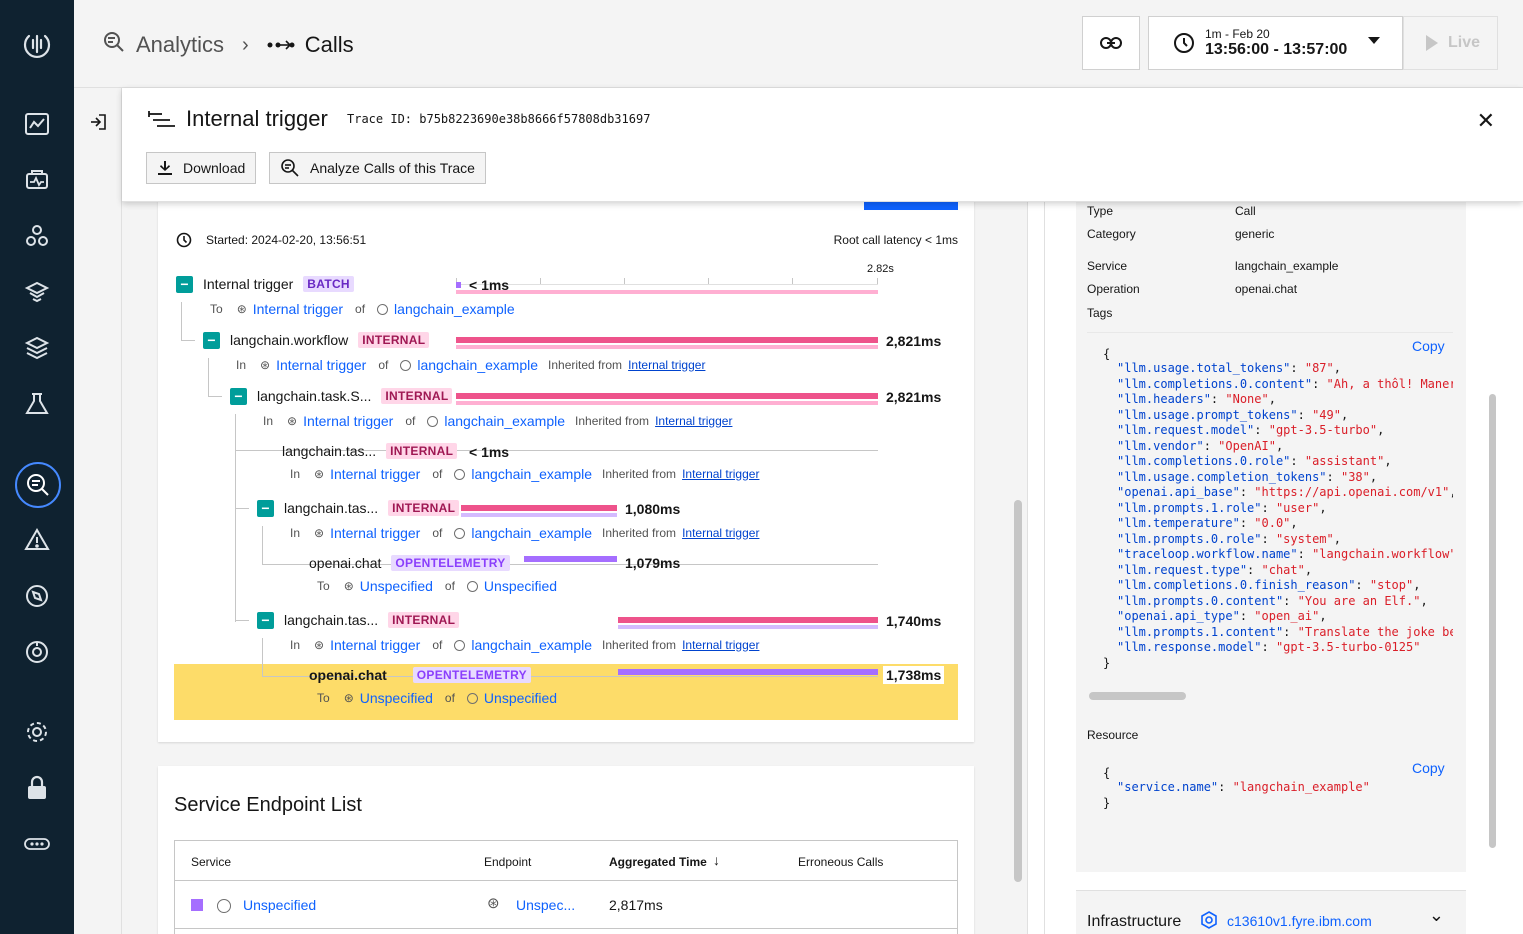 The height and width of the screenshot is (934, 1523). Describe the element at coordinates (341, 396) in the screenshot. I see `trace-row: − langchain.task.S... INTERNAL` at that location.